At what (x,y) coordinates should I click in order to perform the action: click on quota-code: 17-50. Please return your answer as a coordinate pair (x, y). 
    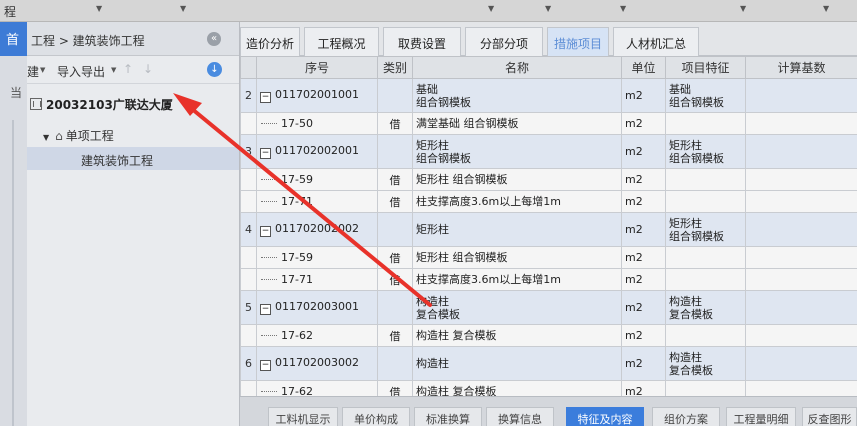
    Looking at the image, I should click on (317, 123).